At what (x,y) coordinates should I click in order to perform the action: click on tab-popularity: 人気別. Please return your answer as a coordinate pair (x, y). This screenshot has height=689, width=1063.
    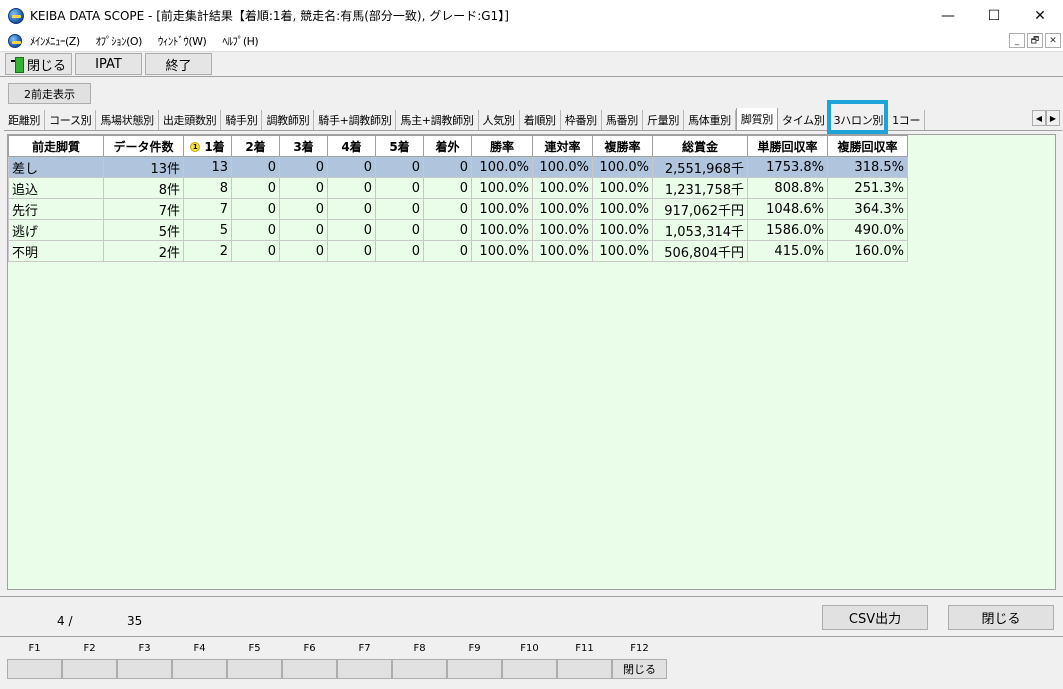
    Looking at the image, I should click on (499, 120).